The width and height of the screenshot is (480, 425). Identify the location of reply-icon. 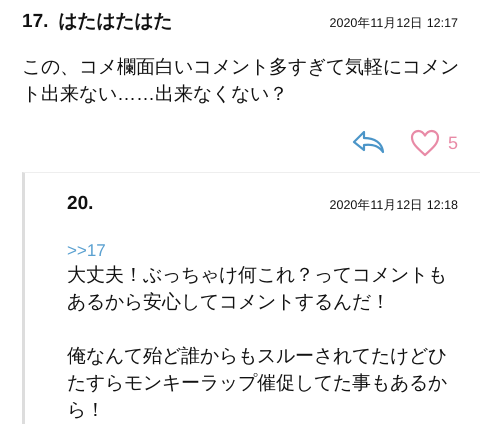
(369, 143).